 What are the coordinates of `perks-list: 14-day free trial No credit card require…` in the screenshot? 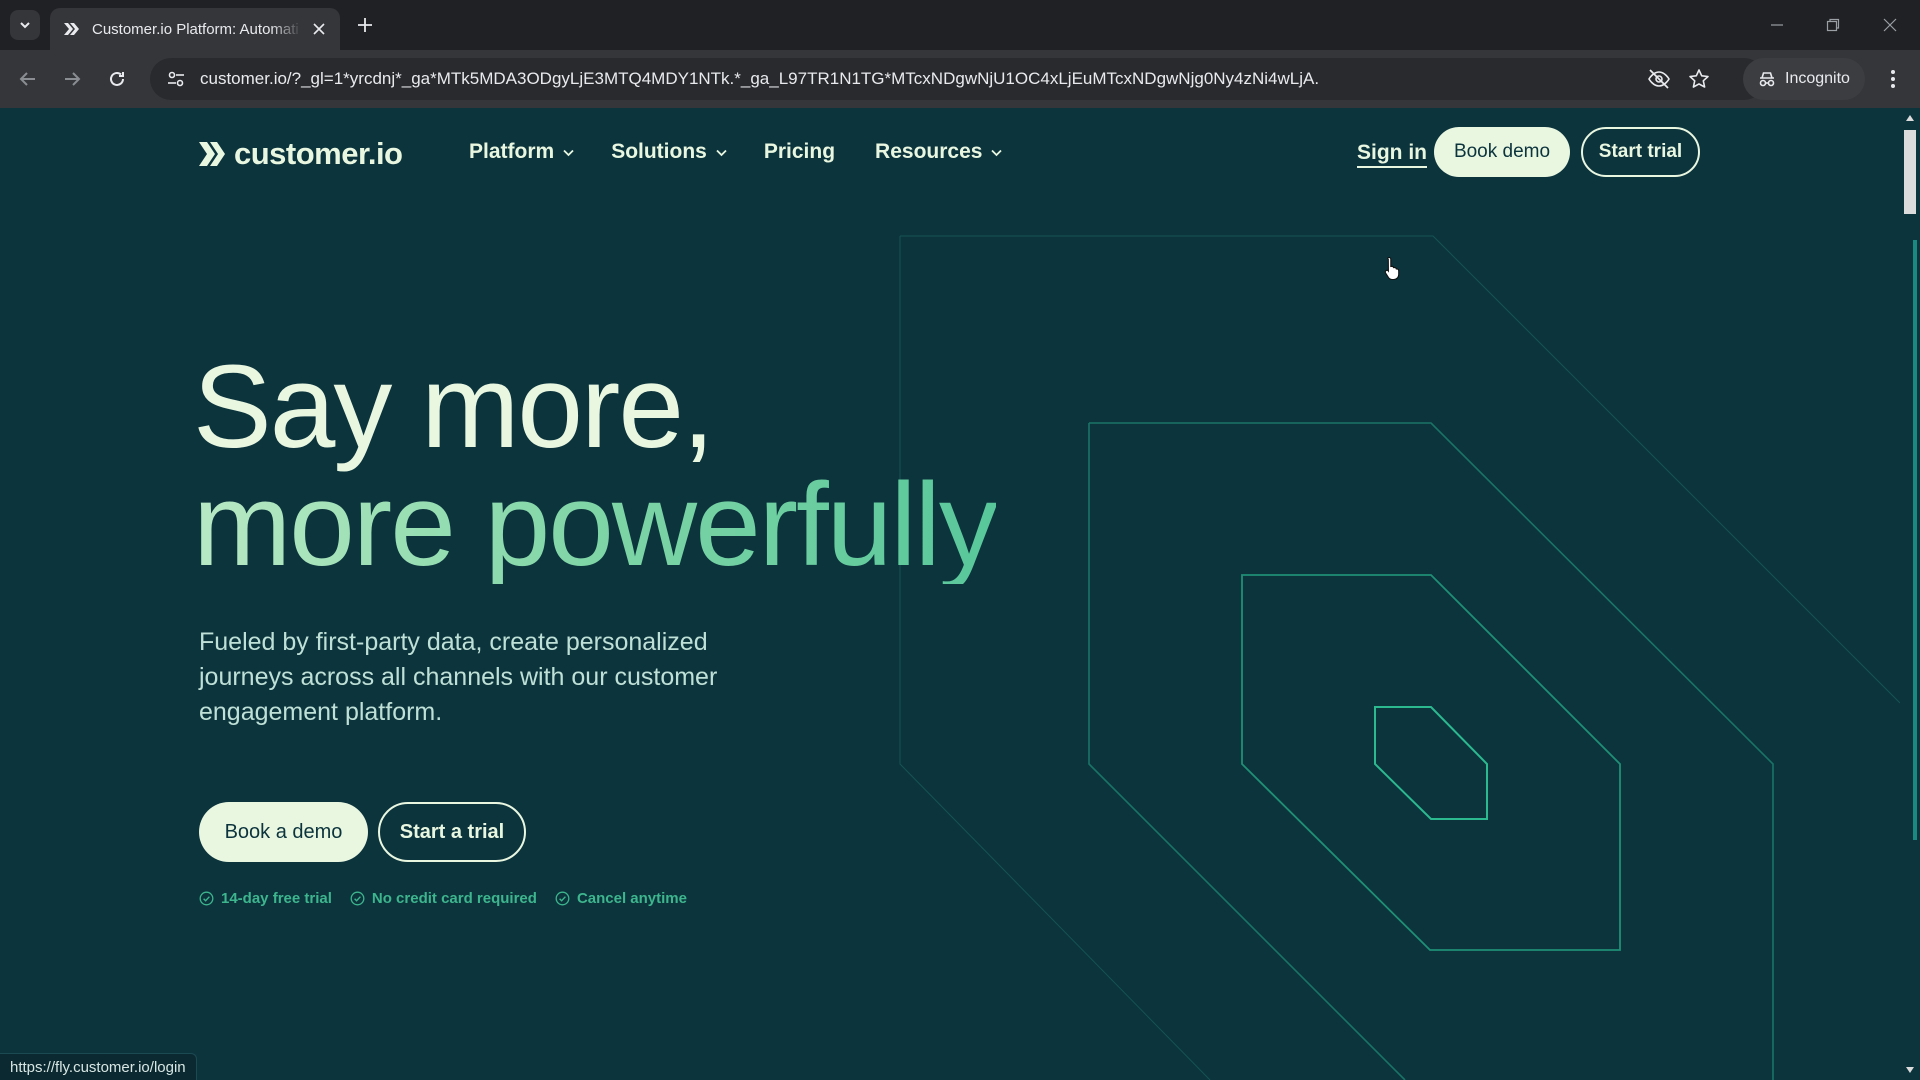 It's located at (452, 898).